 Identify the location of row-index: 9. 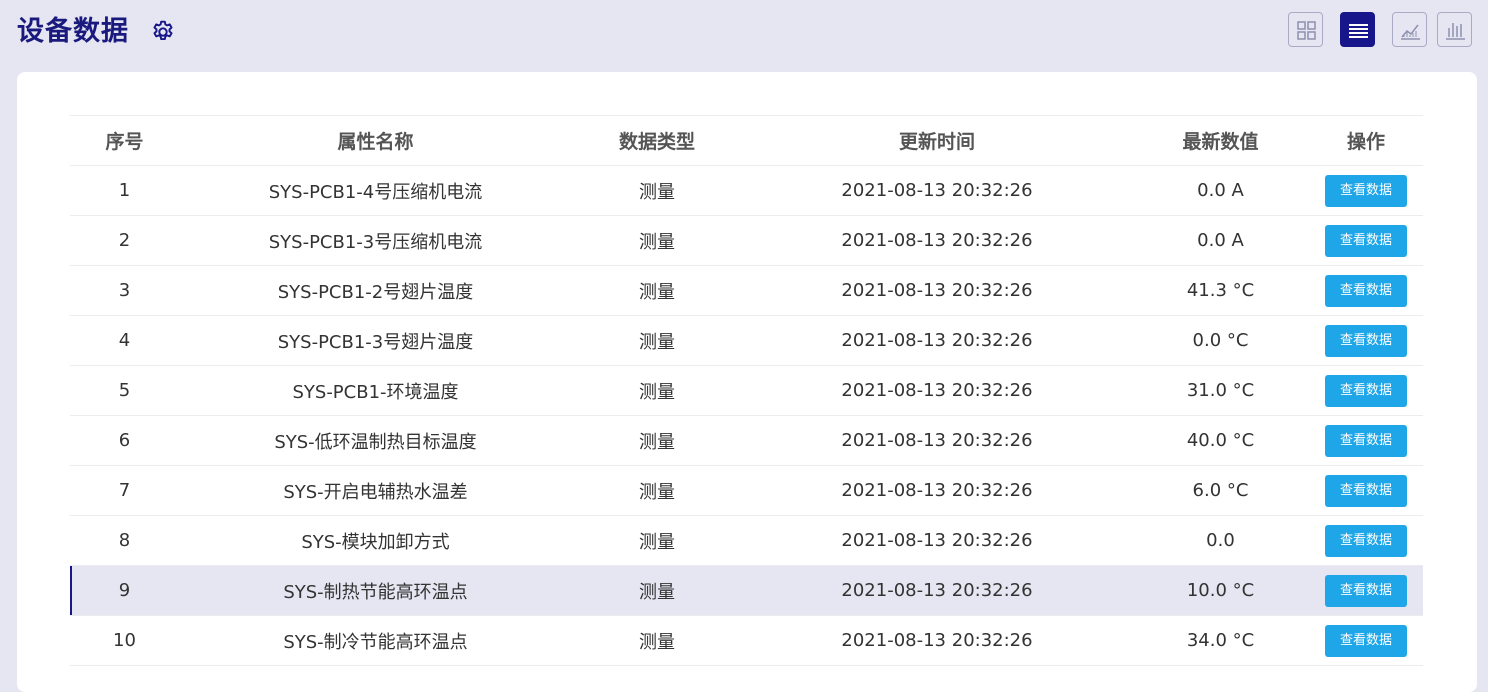
(124, 590).